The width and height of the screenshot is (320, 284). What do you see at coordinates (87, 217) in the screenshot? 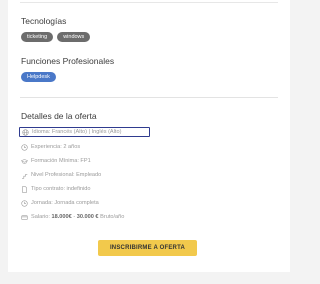
I see `salario-max: 30.000 €` at bounding box center [87, 217].